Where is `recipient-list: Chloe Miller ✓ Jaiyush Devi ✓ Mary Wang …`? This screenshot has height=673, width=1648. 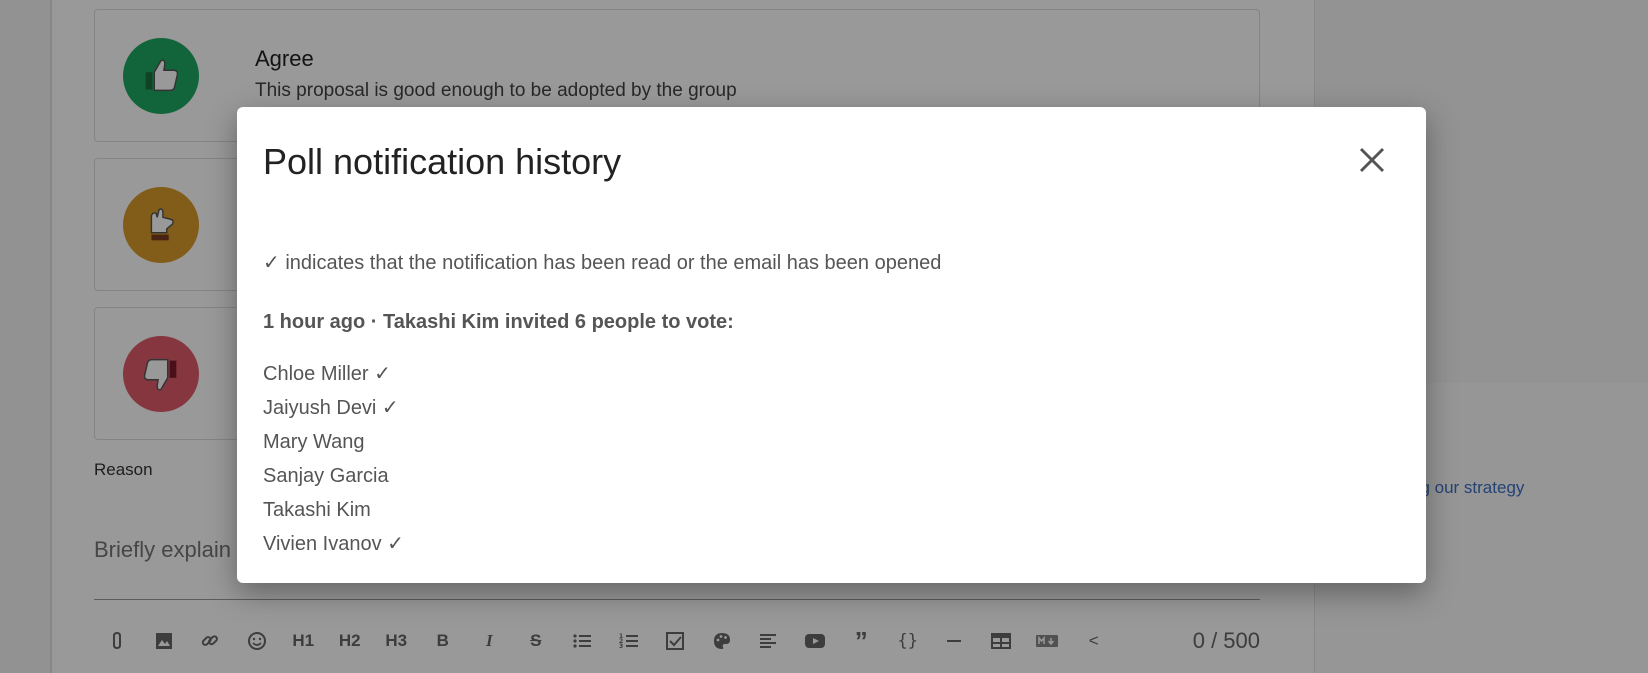
recipient-list: Chloe Miller ✓ Jaiyush Devi ✓ Mary Wang … is located at coordinates (333, 459).